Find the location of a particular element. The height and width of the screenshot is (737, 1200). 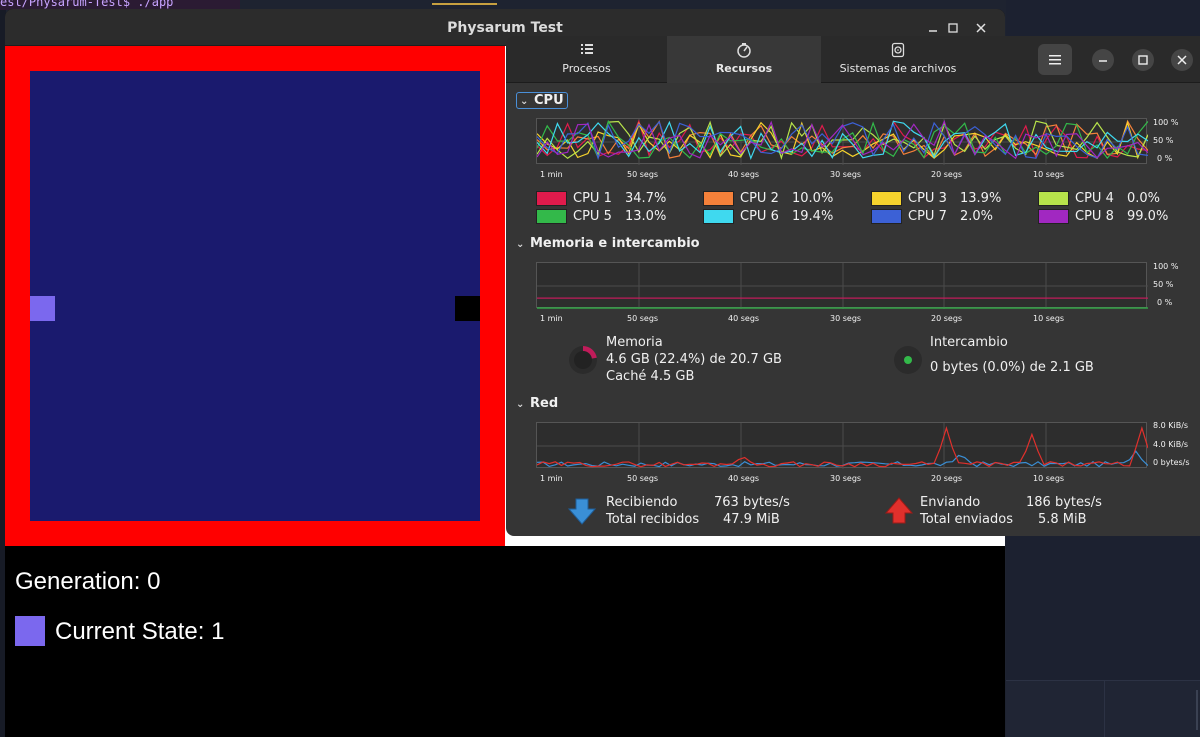

section-title: Memoria e intercambio is located at coordinates (615, 243).